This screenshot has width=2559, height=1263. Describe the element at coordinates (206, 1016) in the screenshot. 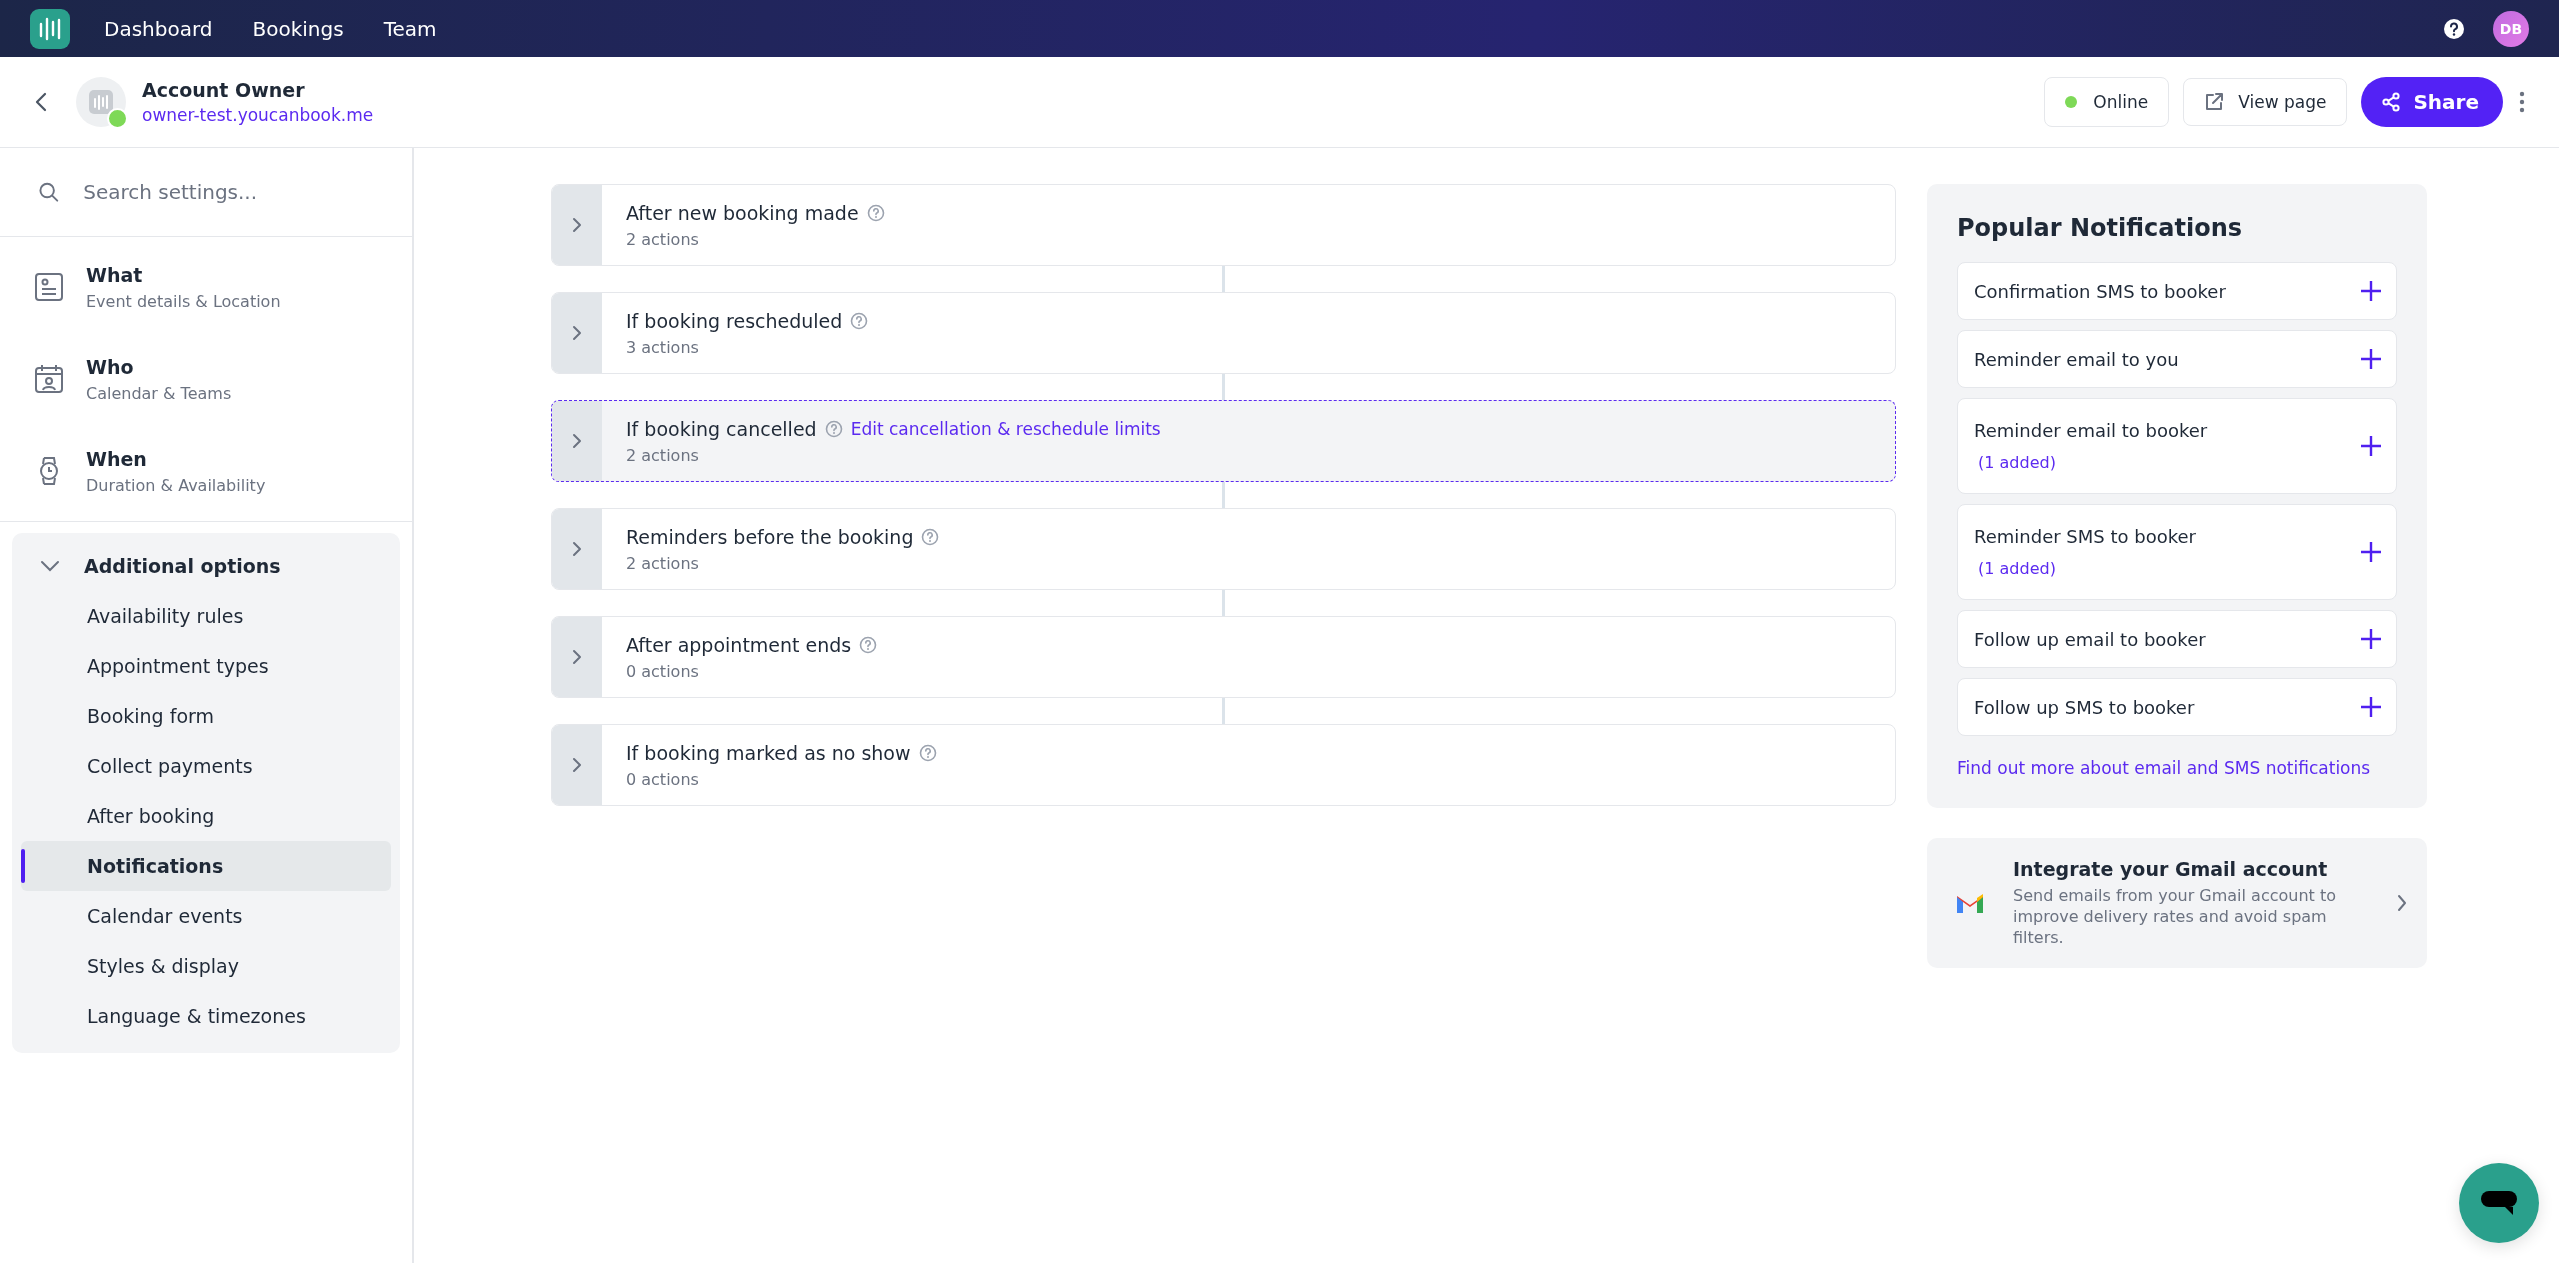

I see `menu-item: Language & timezones` at that location.